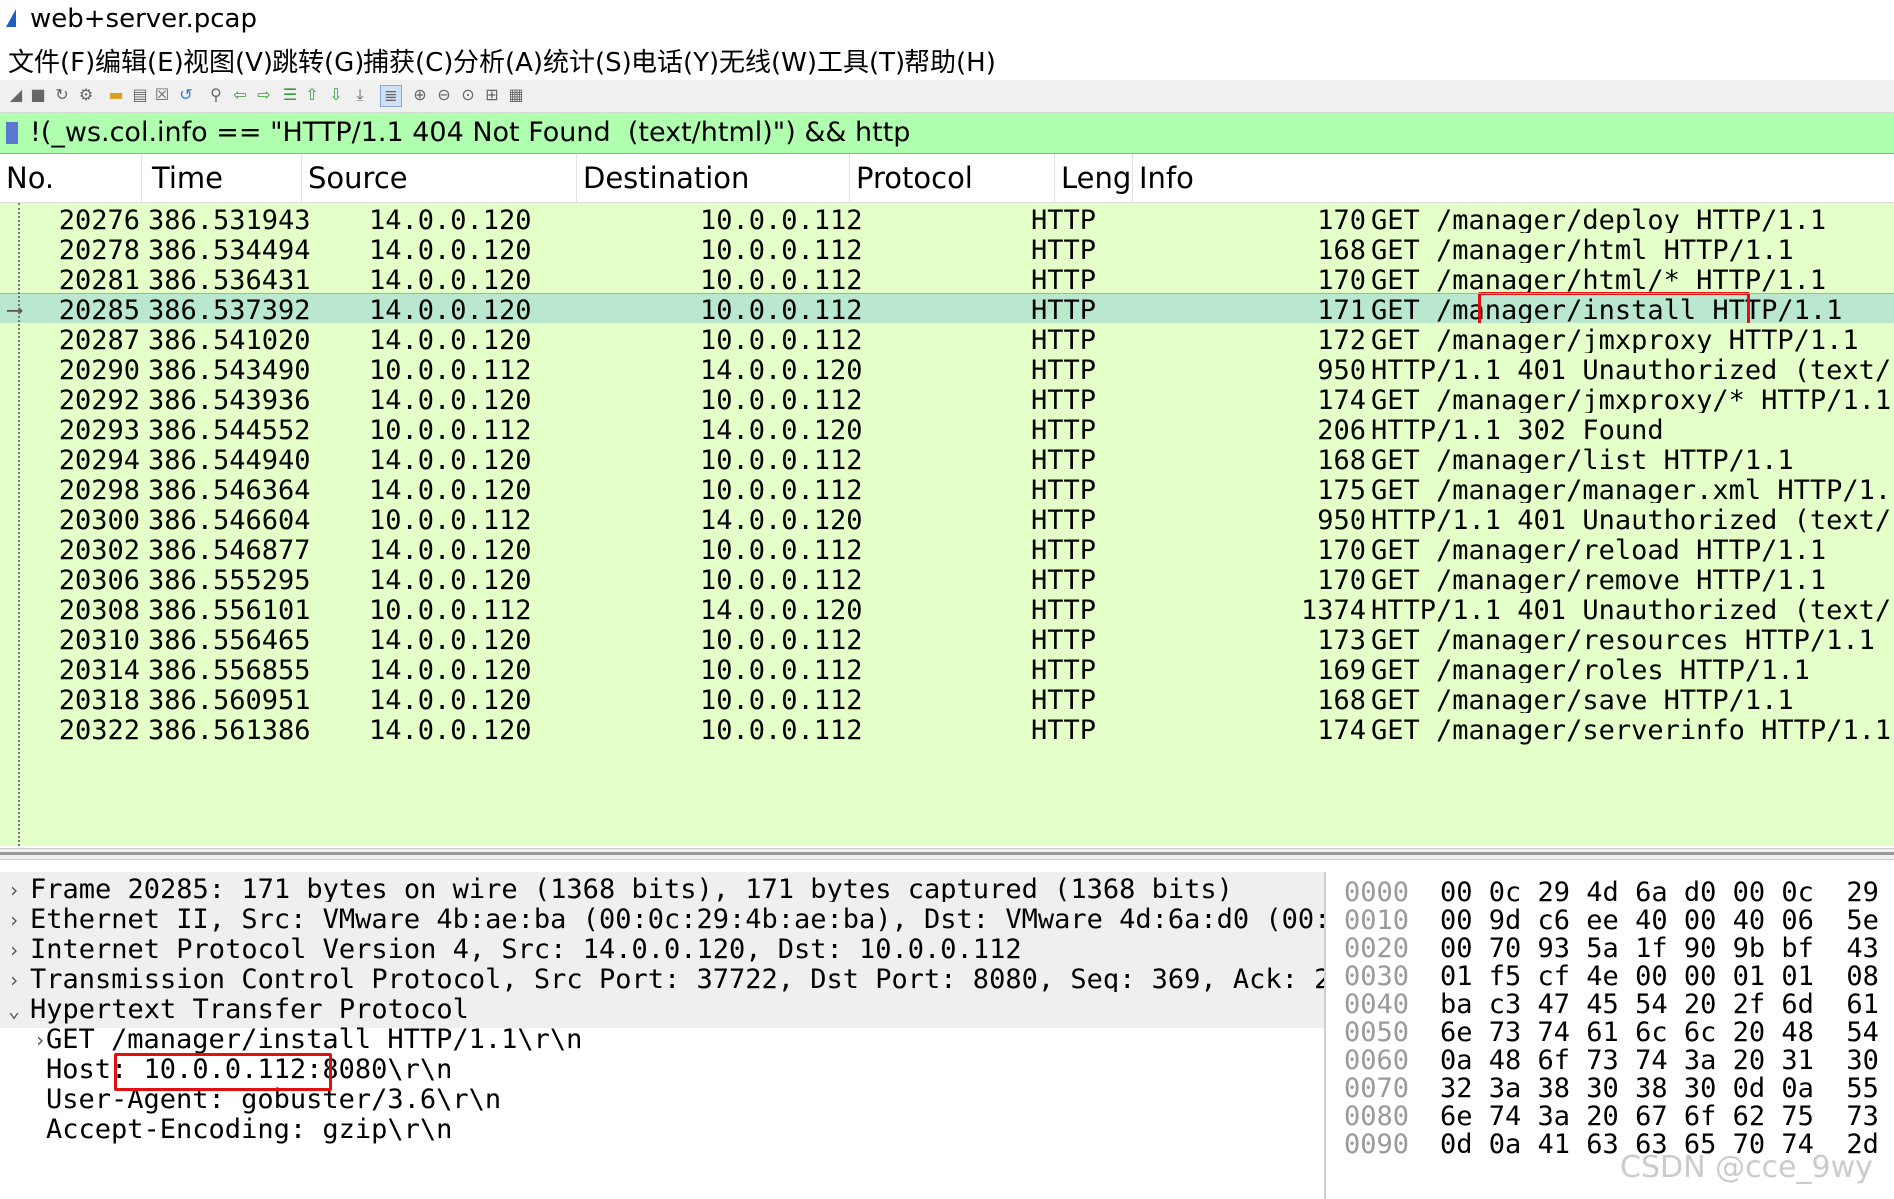  What do you see at coordinates (162, 95) in the screenshot?
I see `close-file-icon: ☒` at bounding box center [162, 95].